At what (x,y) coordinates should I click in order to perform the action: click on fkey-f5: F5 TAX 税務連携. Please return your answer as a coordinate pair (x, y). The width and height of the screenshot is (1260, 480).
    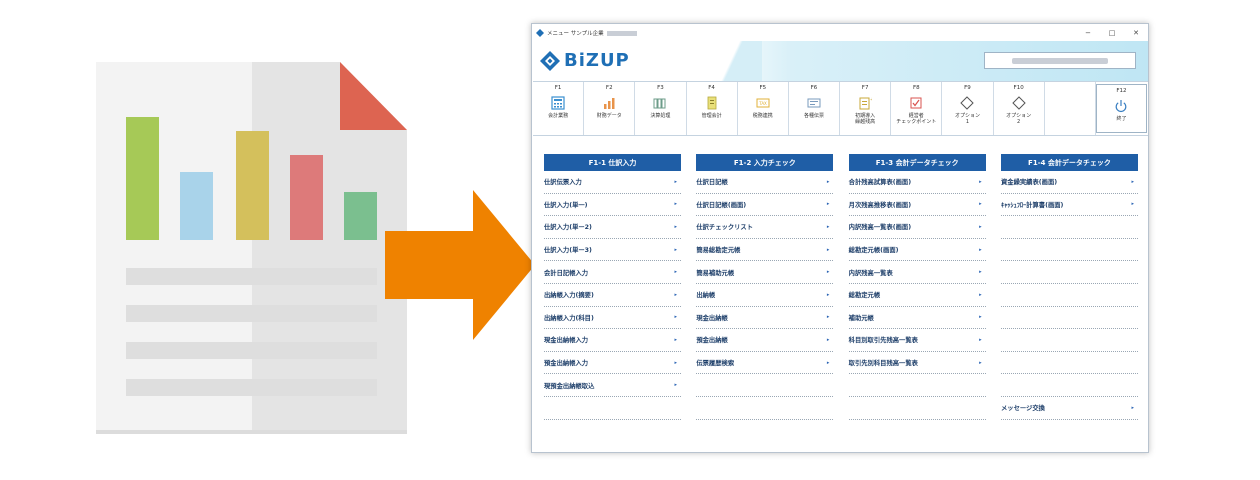
    Looking at the image, I should click on (763, 108).